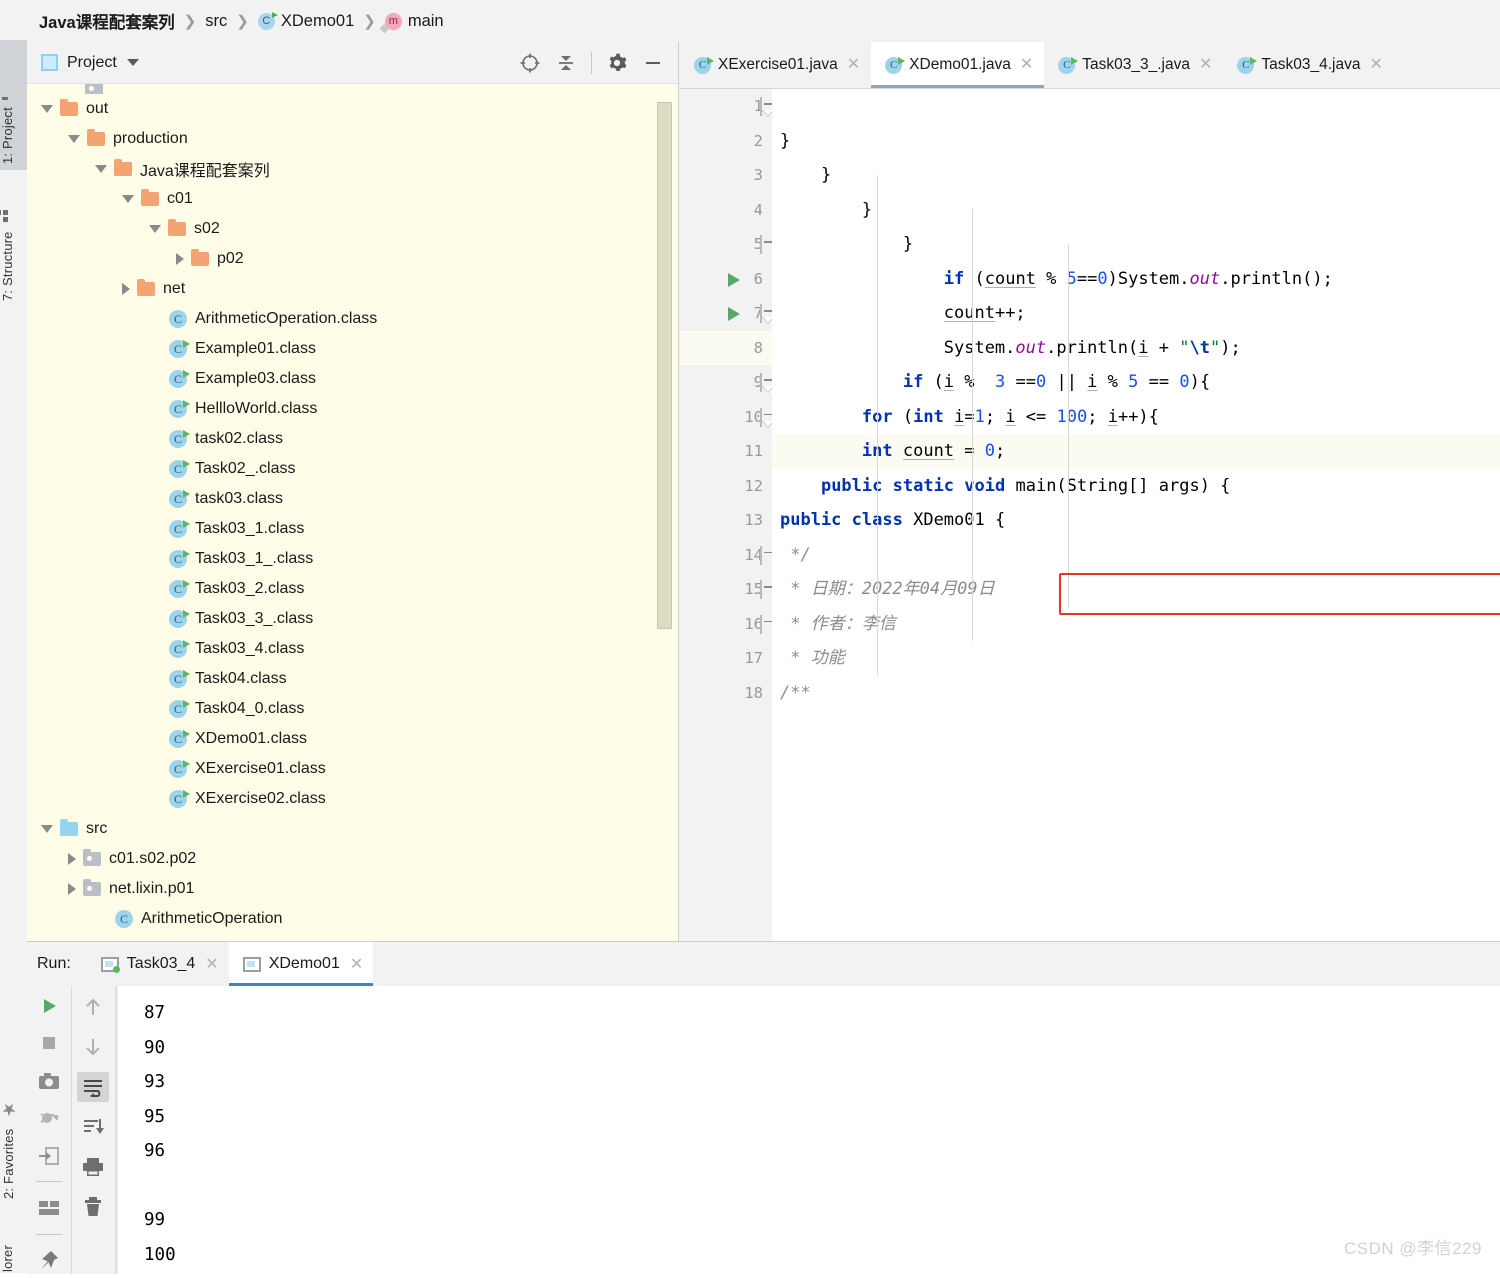  What do you see at coordinates (1136, 658) in the screenshot?
I see `code-line: * 功能` at bounding box center [1136, 658].